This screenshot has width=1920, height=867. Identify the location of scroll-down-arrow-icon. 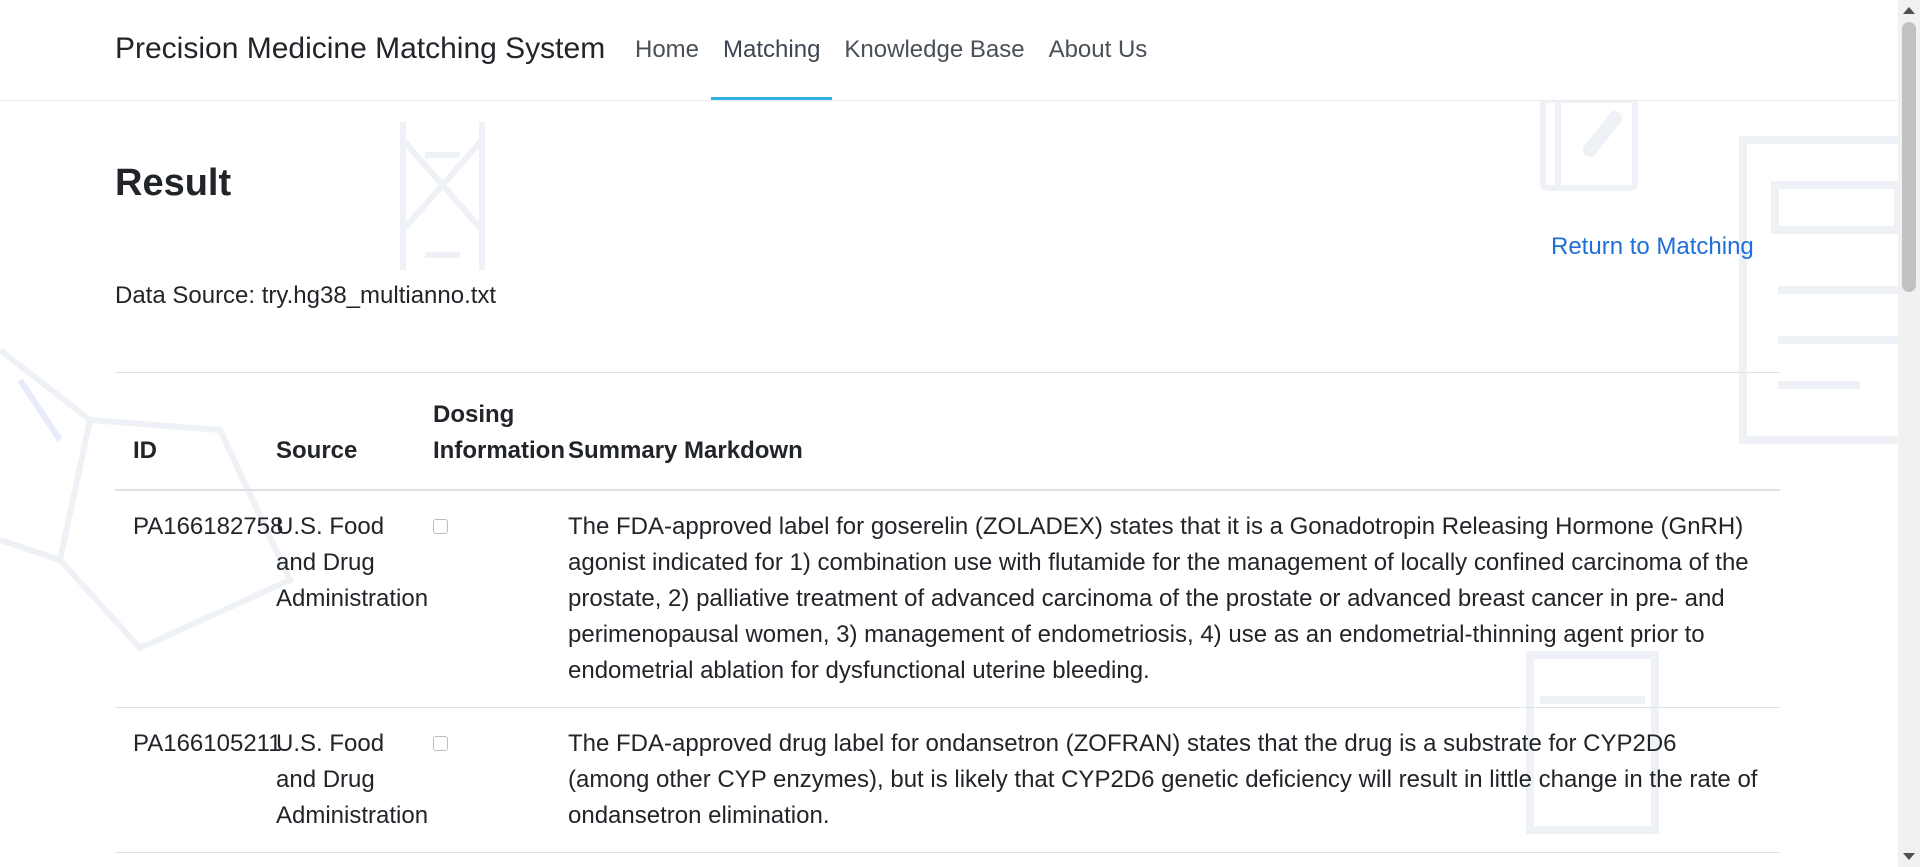
(1909, 856).